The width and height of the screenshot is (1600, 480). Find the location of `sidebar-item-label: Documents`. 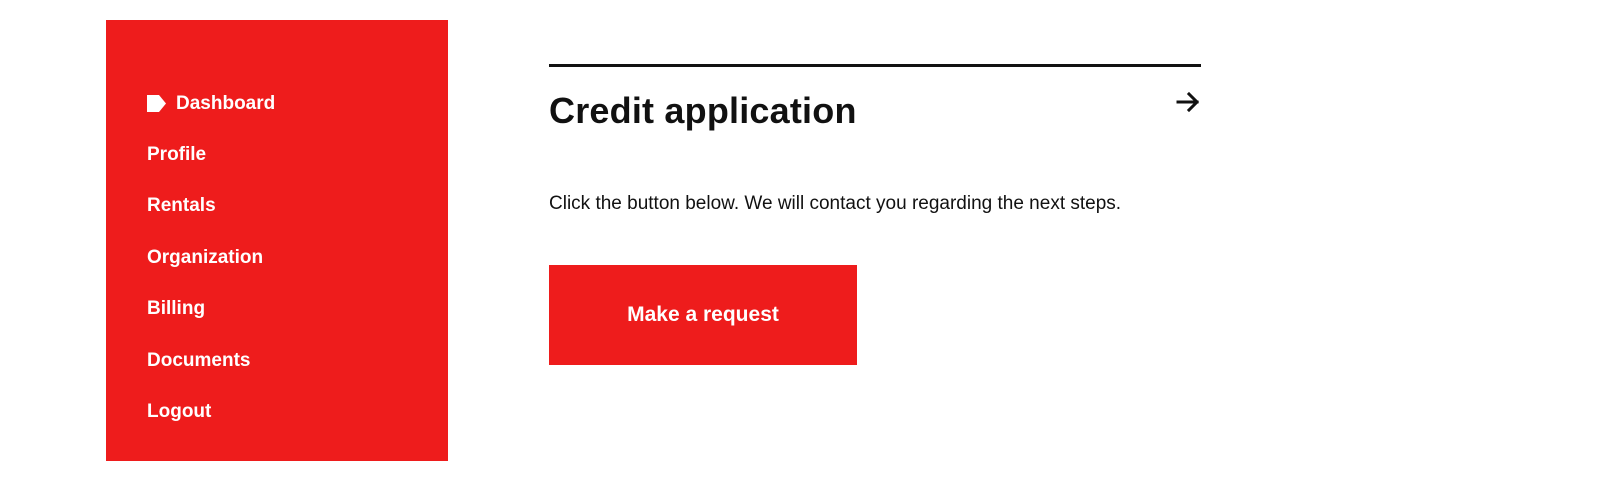

sidebar-item-label: Documents is located at coordinates (199, 360).